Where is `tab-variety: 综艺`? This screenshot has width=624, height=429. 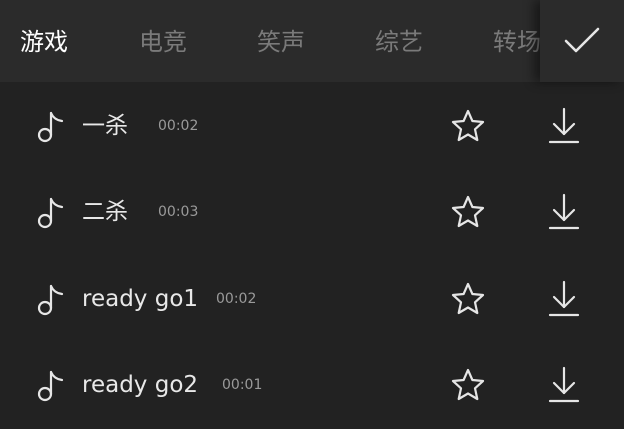
tab-variety: 综艺 is located at coordinates (399, 42).